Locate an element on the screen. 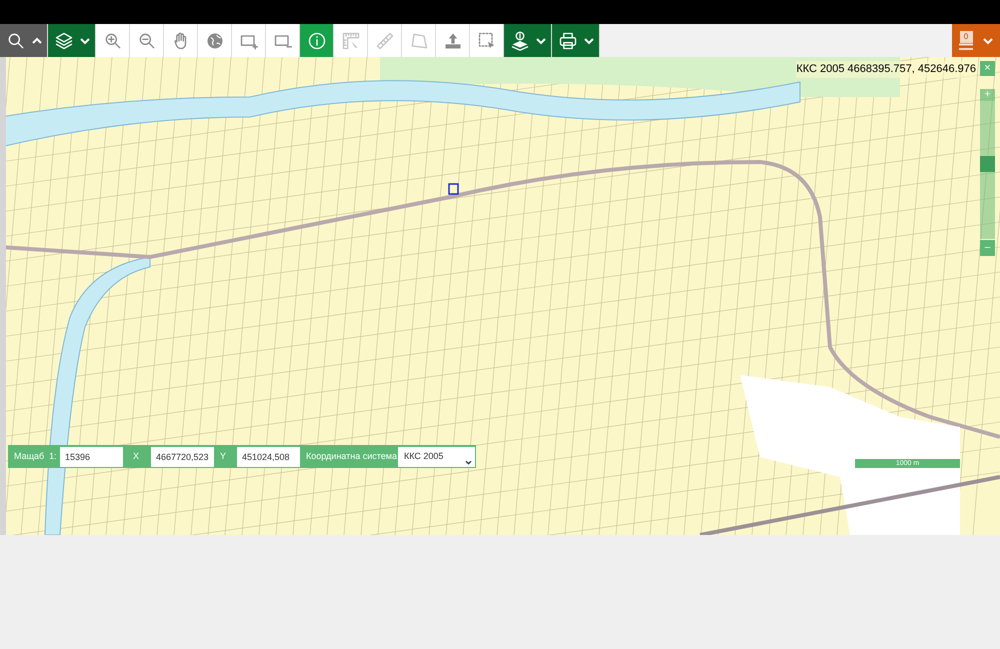 The width and height of the screenshot is (1000, 649). zoom-in-icon is located at coordinates (112, 40).